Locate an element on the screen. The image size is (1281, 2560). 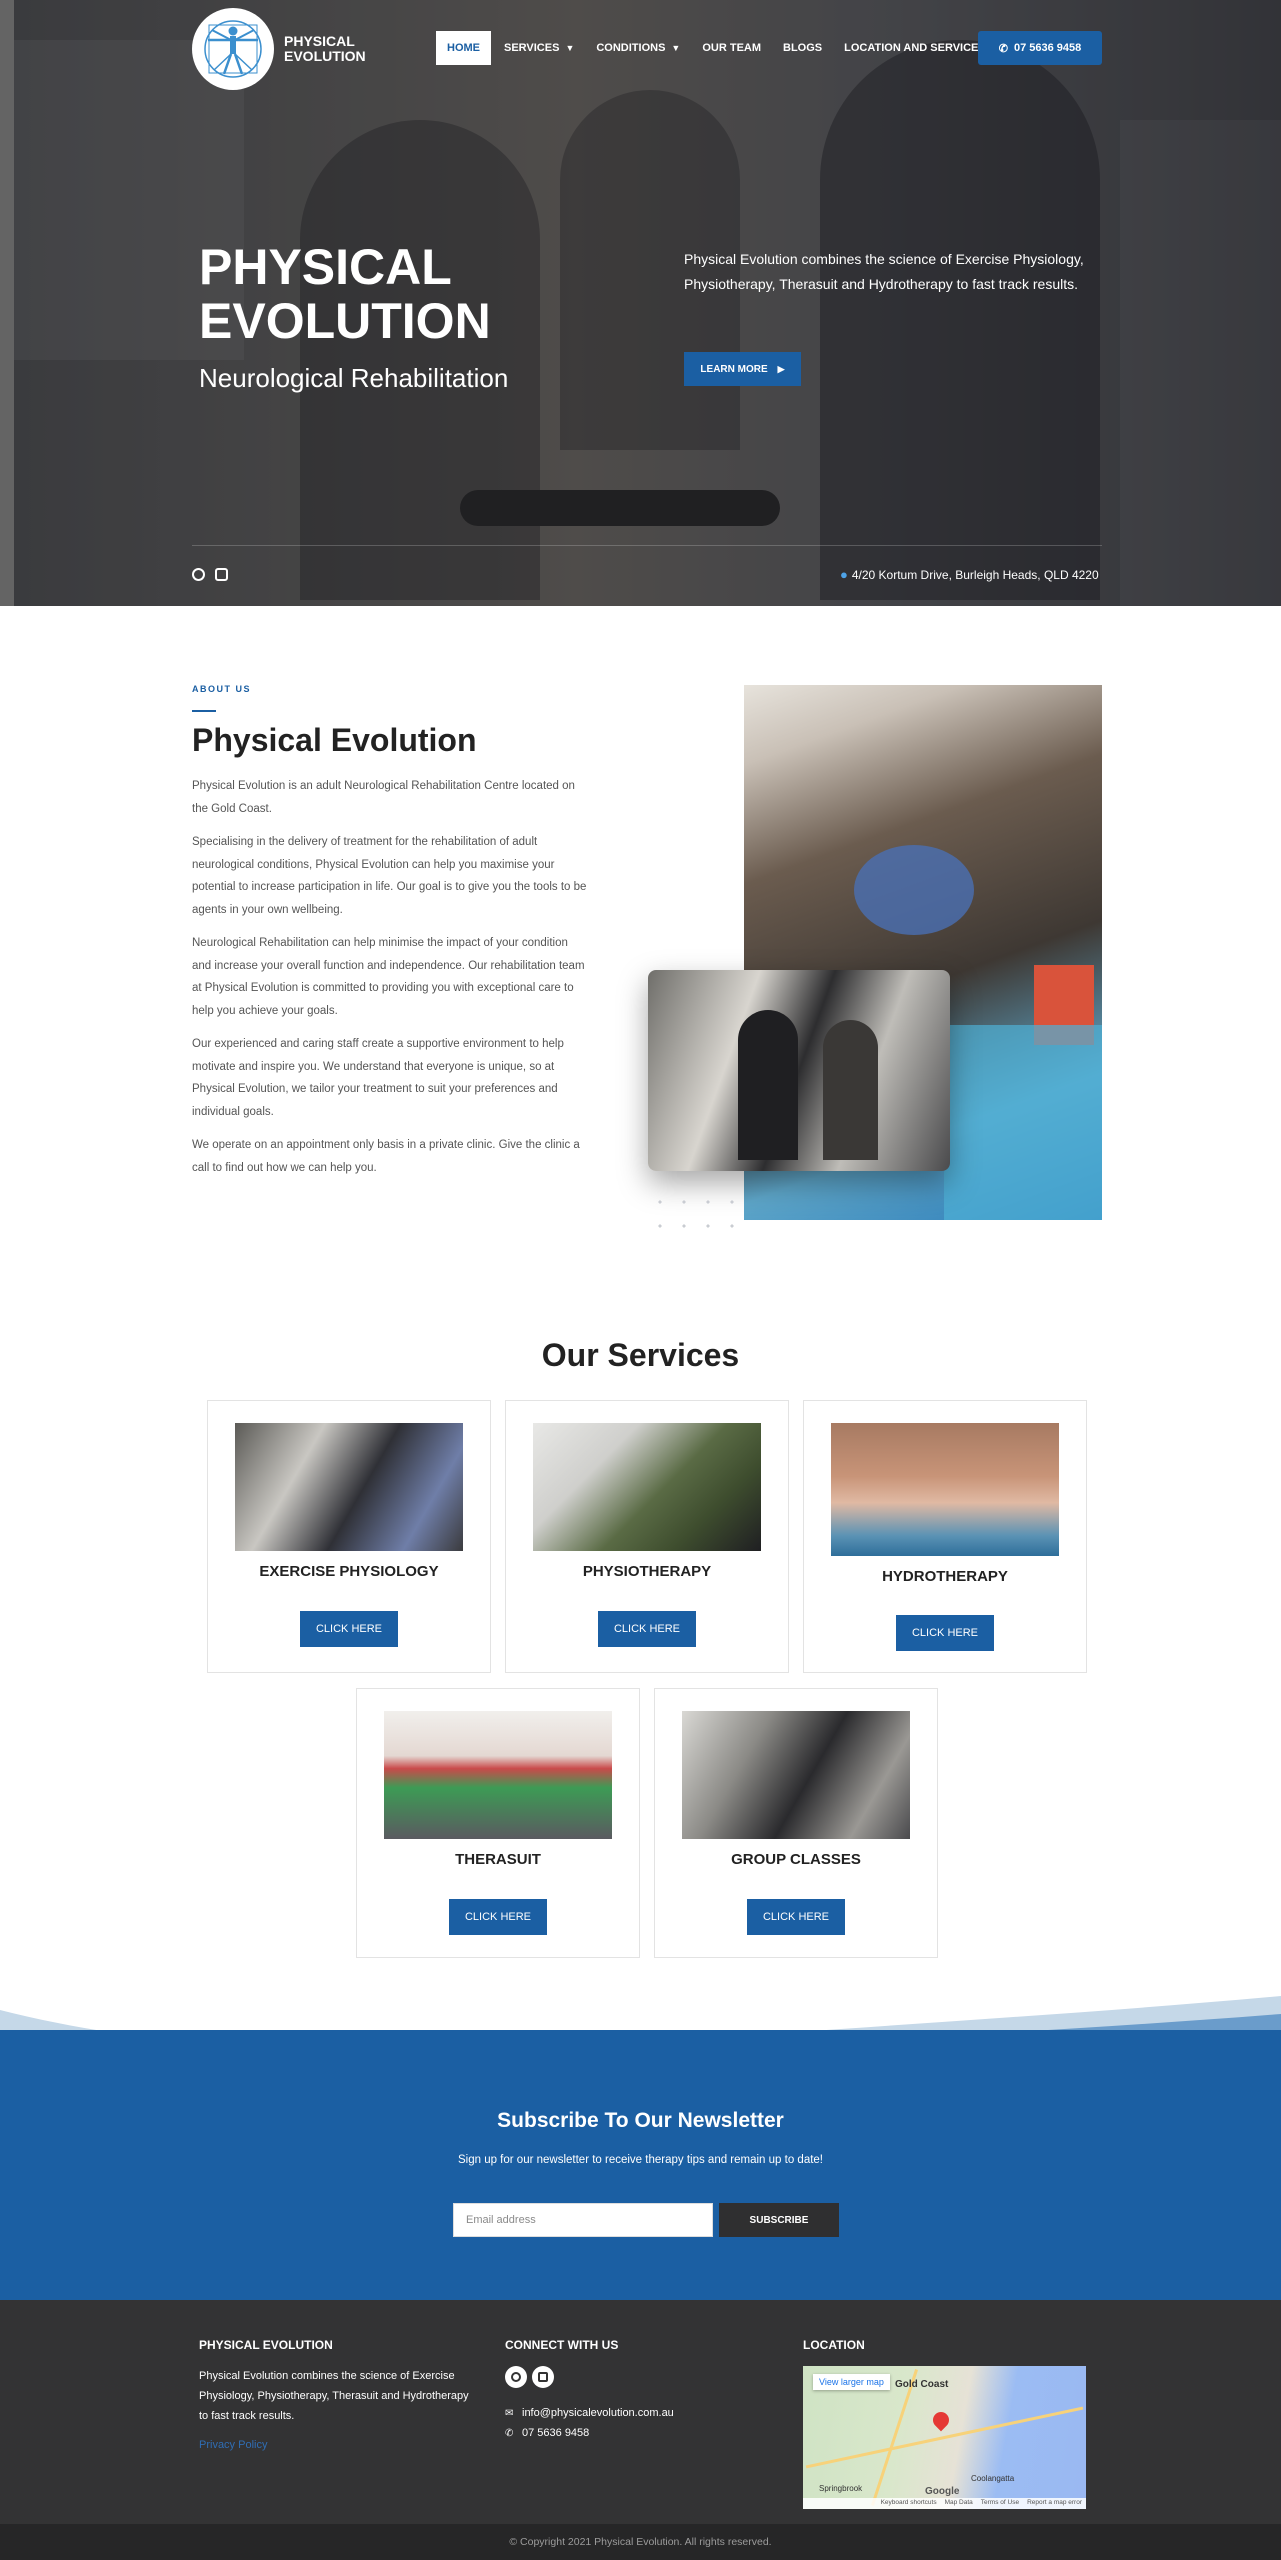
hero-divider is located at coordinates (647, 545).